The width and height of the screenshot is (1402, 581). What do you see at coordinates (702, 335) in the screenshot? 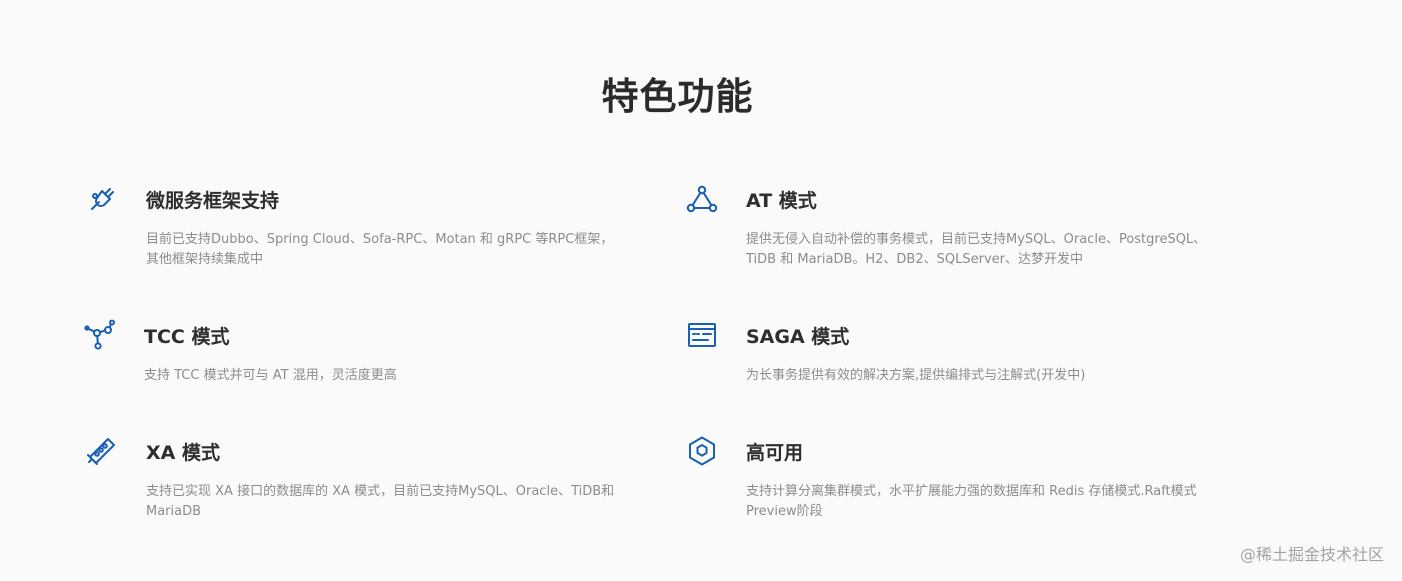
I see `console-window-icon` at bounding box center [702, 335].